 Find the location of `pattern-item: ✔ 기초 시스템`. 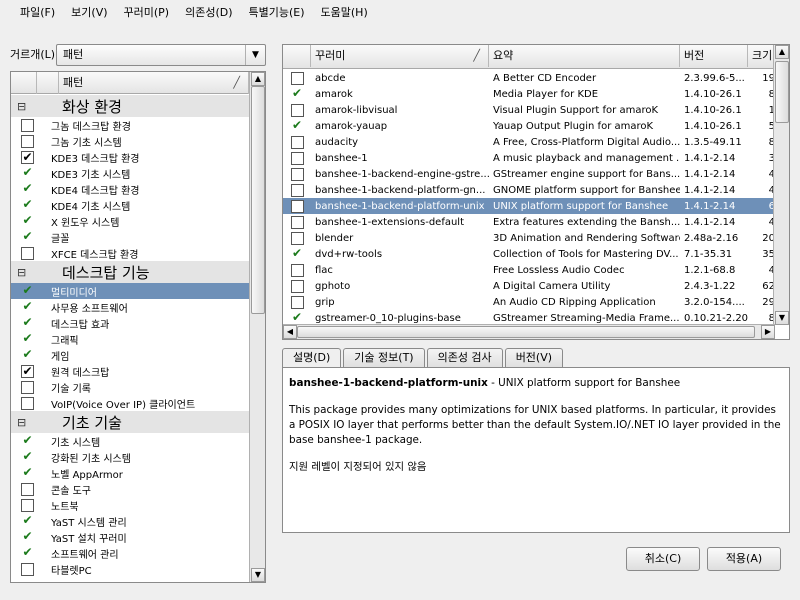

pattern-item: ✔ 기초 시스템 is located at coordinates (130, 441).